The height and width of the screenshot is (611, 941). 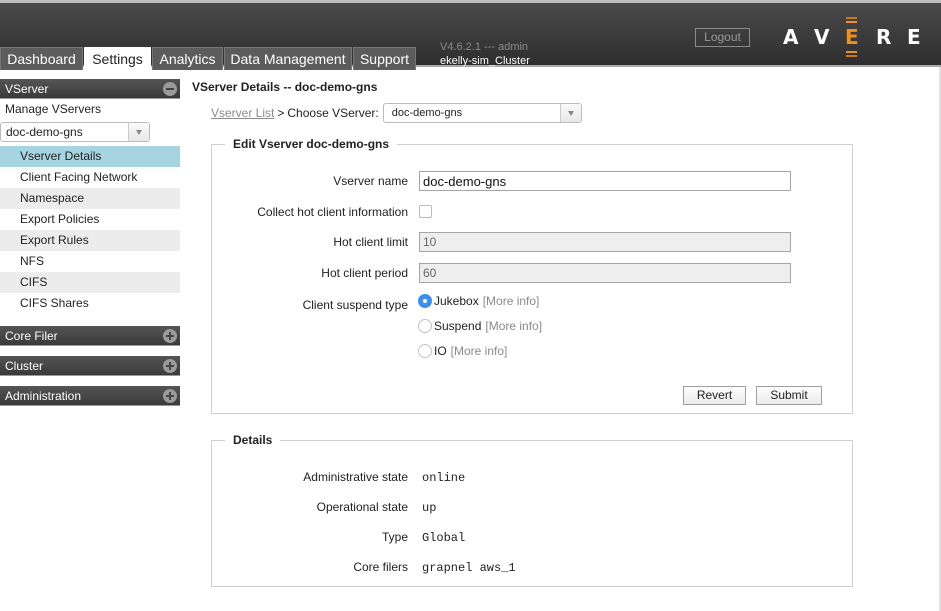 What do you see at coordinates (485, 61) in the screenshot?
I see `cluster-name: ekelly-sim_Cluster` at bounding box center [485, 61].